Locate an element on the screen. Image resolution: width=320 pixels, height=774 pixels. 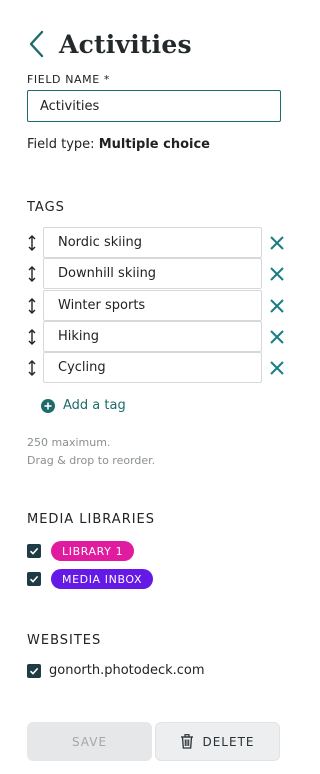
media-library-item: MEDIA INBOX is located at coordinates (90, 579).